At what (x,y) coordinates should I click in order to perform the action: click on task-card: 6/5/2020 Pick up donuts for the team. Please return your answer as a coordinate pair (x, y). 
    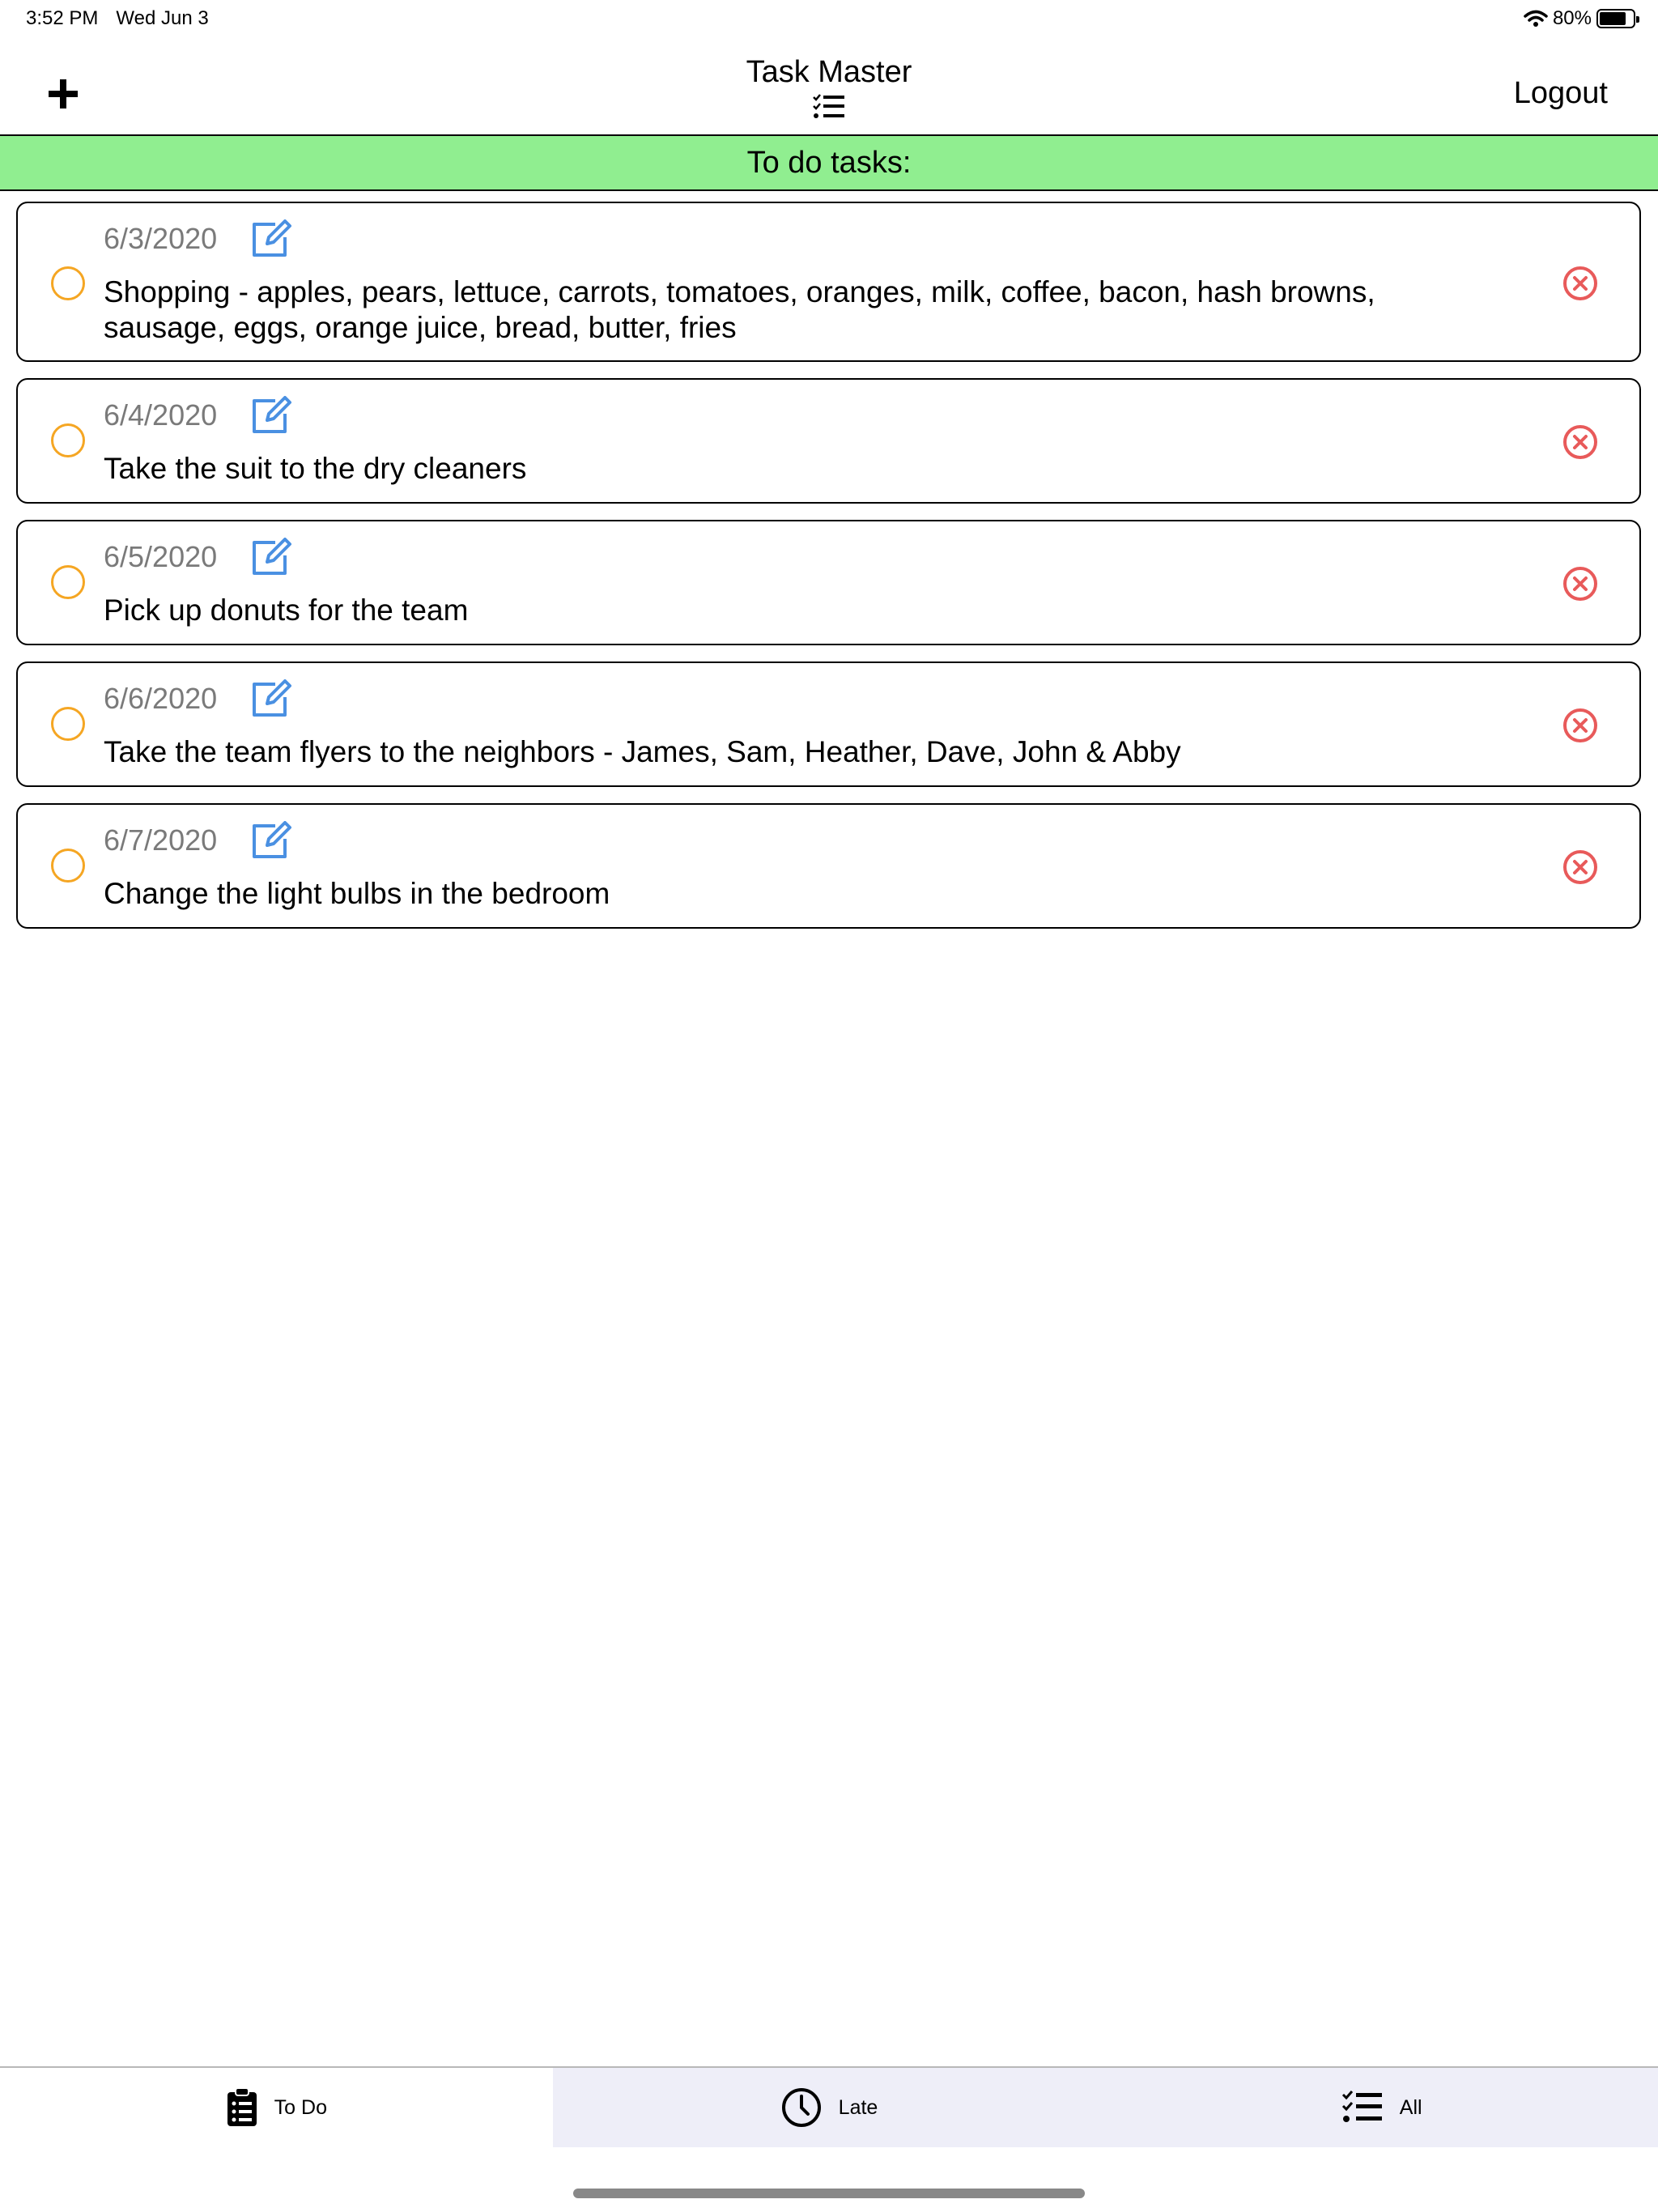
    Looking at the image, I should click on (828, 582).